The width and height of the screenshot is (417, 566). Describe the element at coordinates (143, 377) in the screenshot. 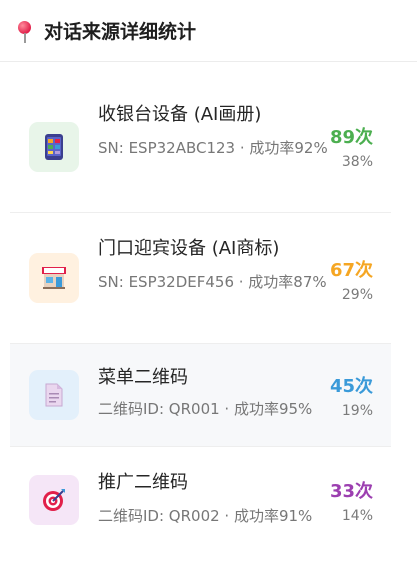

I see `item-name: 菜单二维码` at that location.